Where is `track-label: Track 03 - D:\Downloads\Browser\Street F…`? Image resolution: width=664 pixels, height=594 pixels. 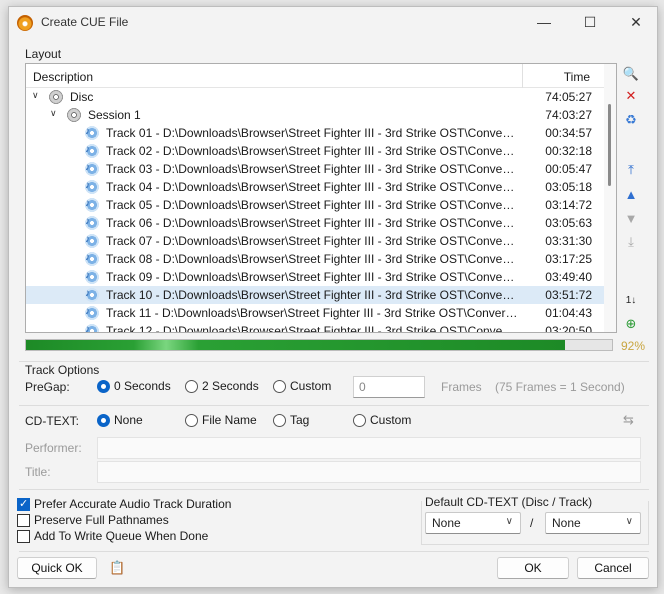 track-label: Track 03 - D:\Downloads\Browser\Street F… is located at coordinates (312, 169).